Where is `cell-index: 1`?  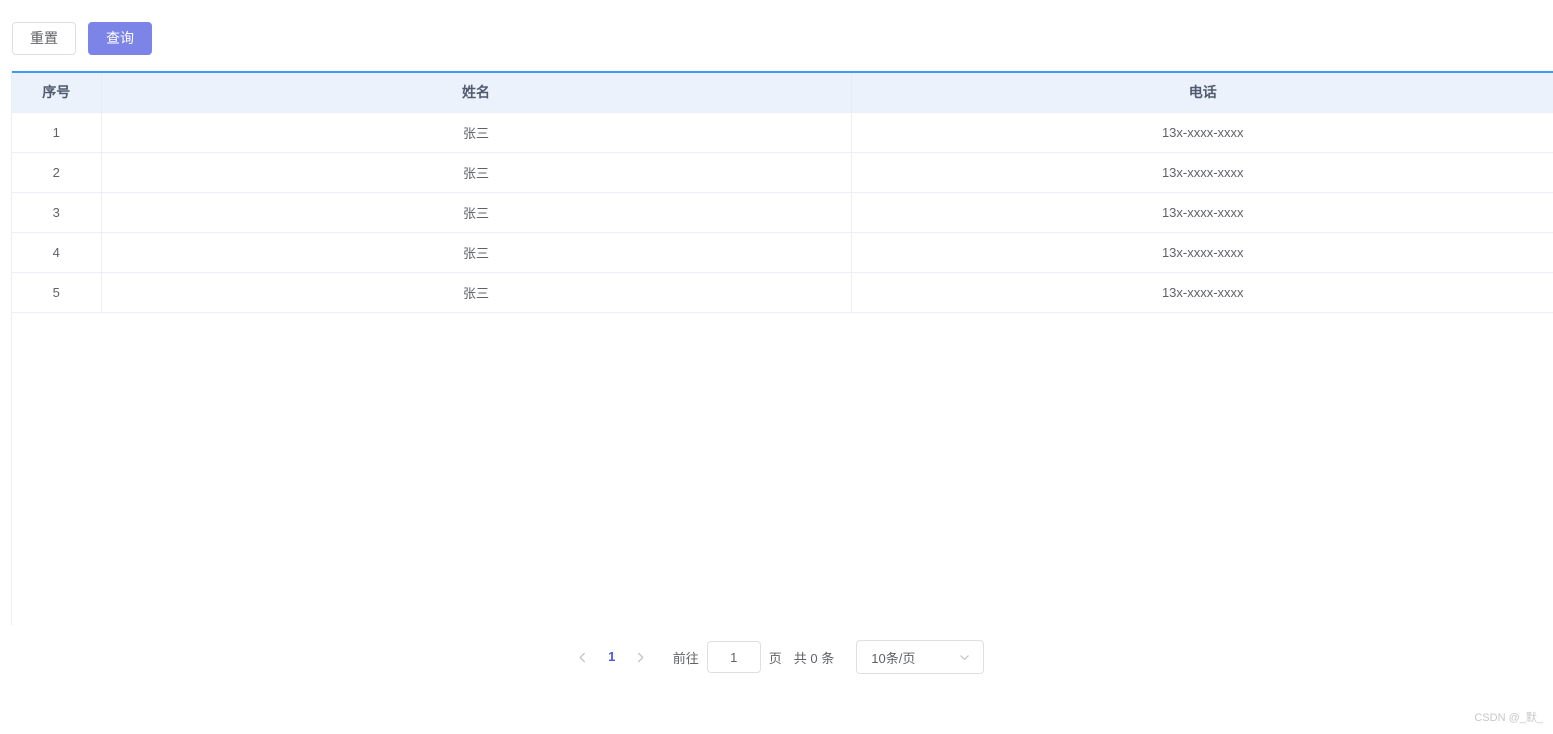 cell-index: 1 is located at coordinates (57, 132).